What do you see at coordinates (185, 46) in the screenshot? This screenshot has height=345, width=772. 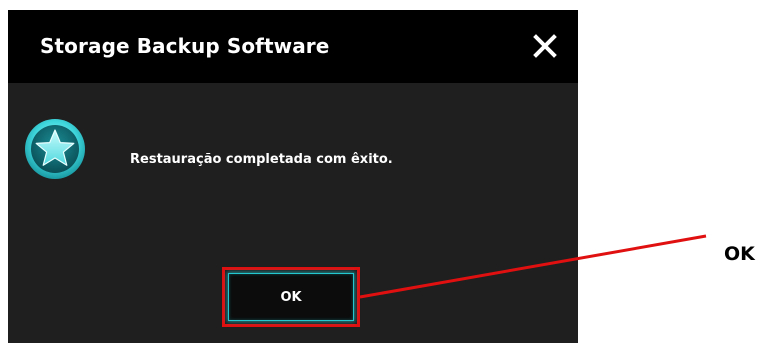 I see `dialog-title: Storage Backup Software` at bounding box center [185, 46].